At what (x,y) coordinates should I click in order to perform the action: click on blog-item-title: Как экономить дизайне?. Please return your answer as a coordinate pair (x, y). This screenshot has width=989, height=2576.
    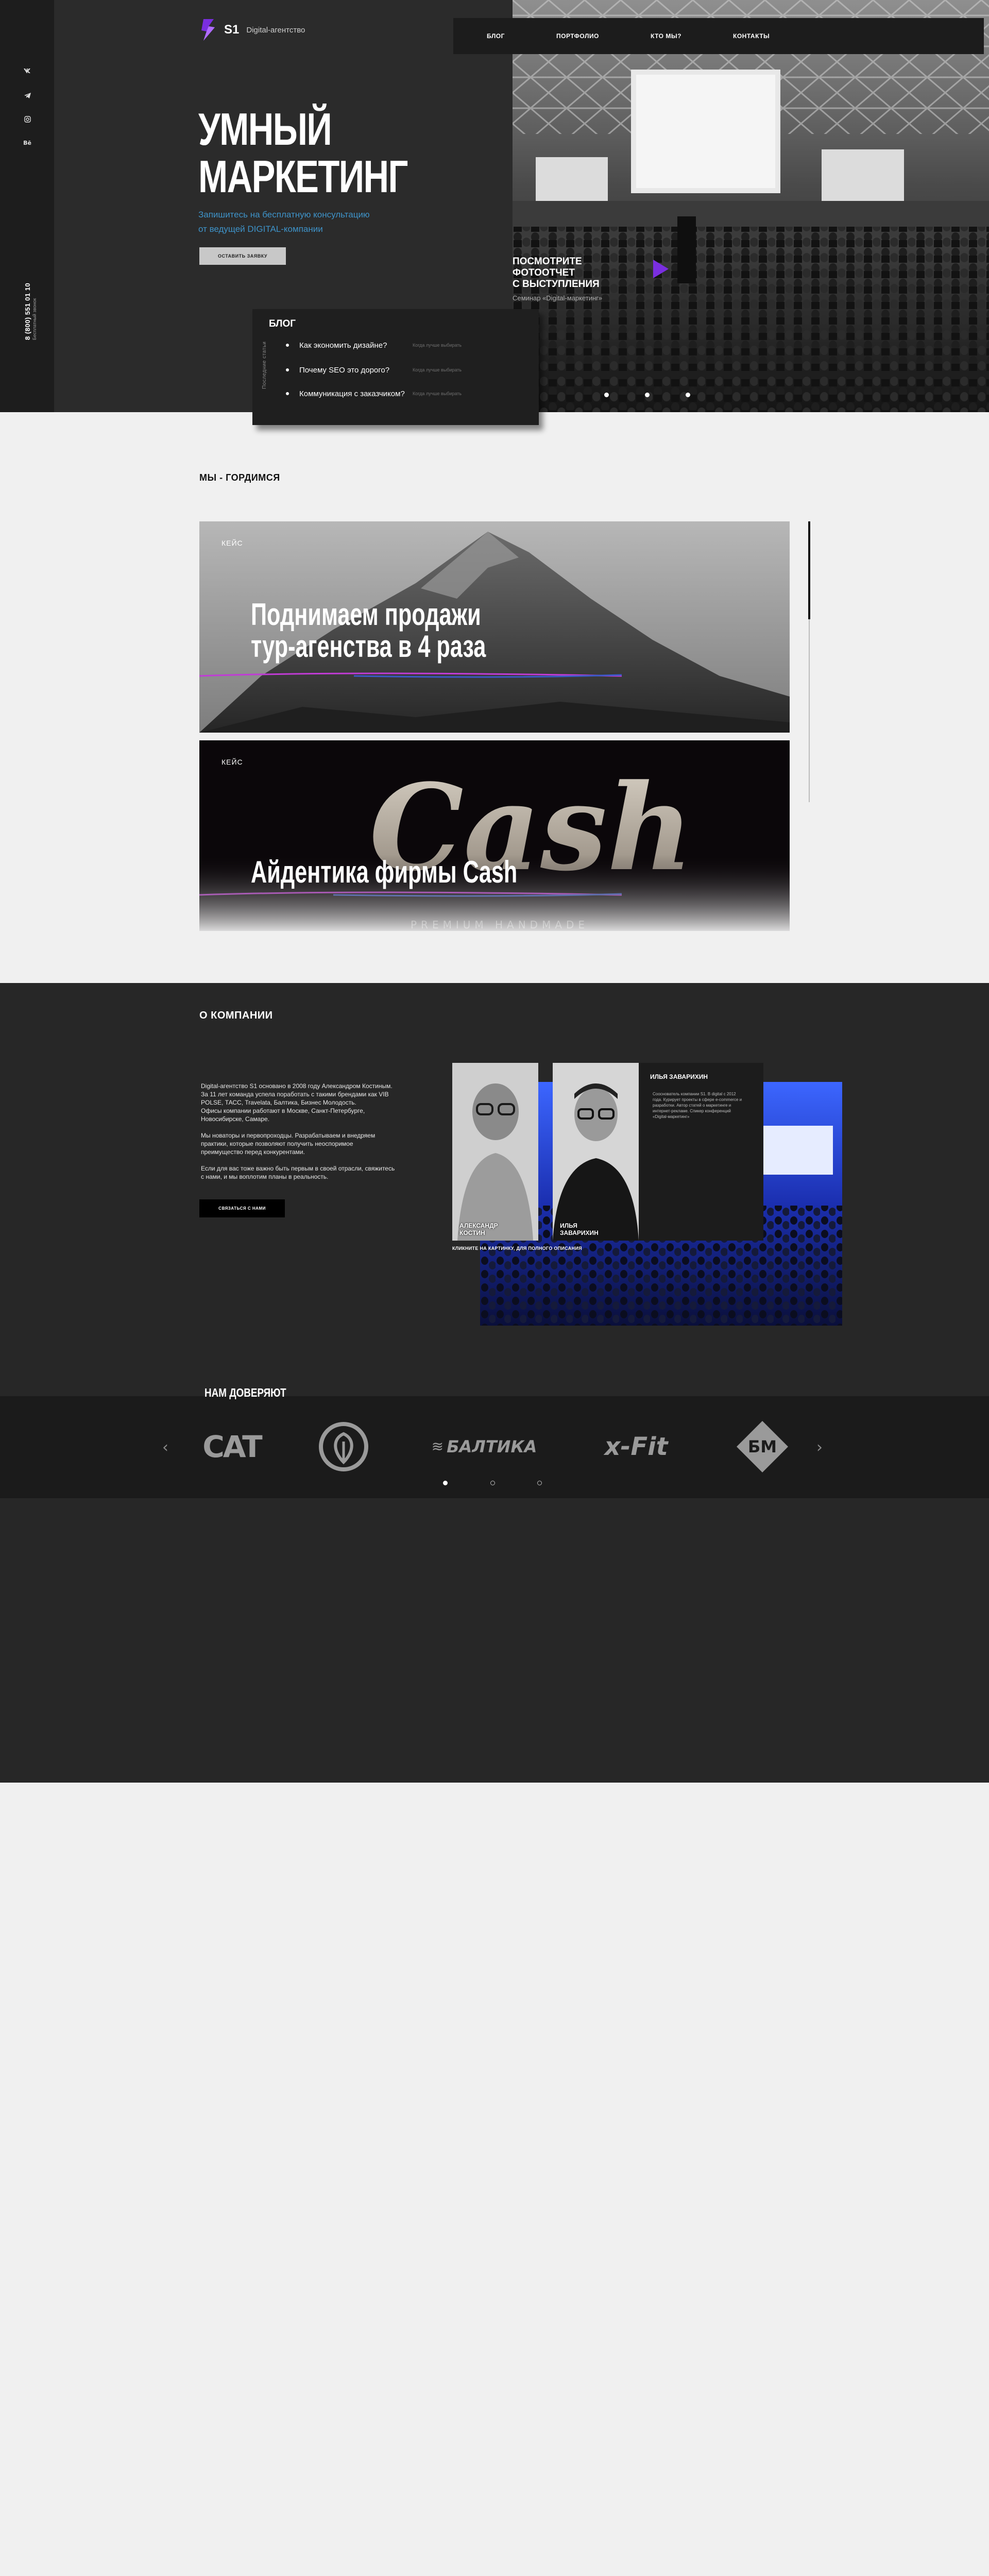
    Looking at the image, I should click on (356, 345).